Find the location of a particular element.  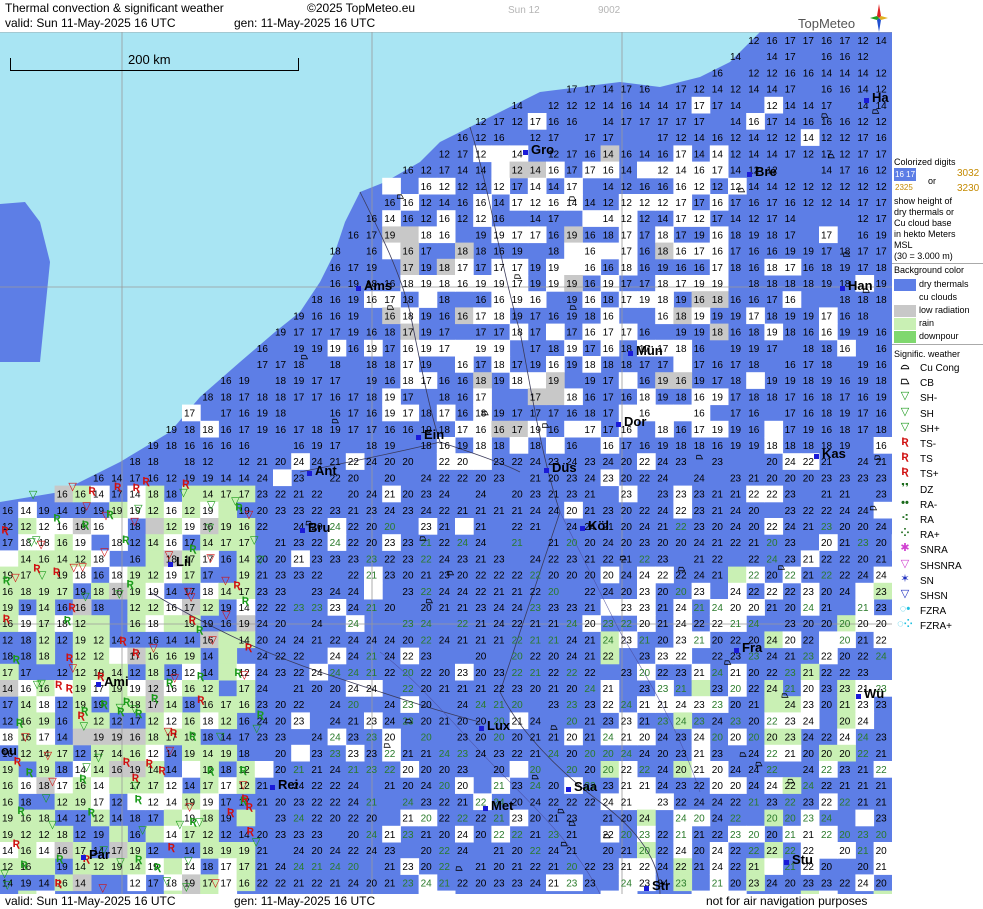

svg-text: 14 is located at coordinates (791, 122).